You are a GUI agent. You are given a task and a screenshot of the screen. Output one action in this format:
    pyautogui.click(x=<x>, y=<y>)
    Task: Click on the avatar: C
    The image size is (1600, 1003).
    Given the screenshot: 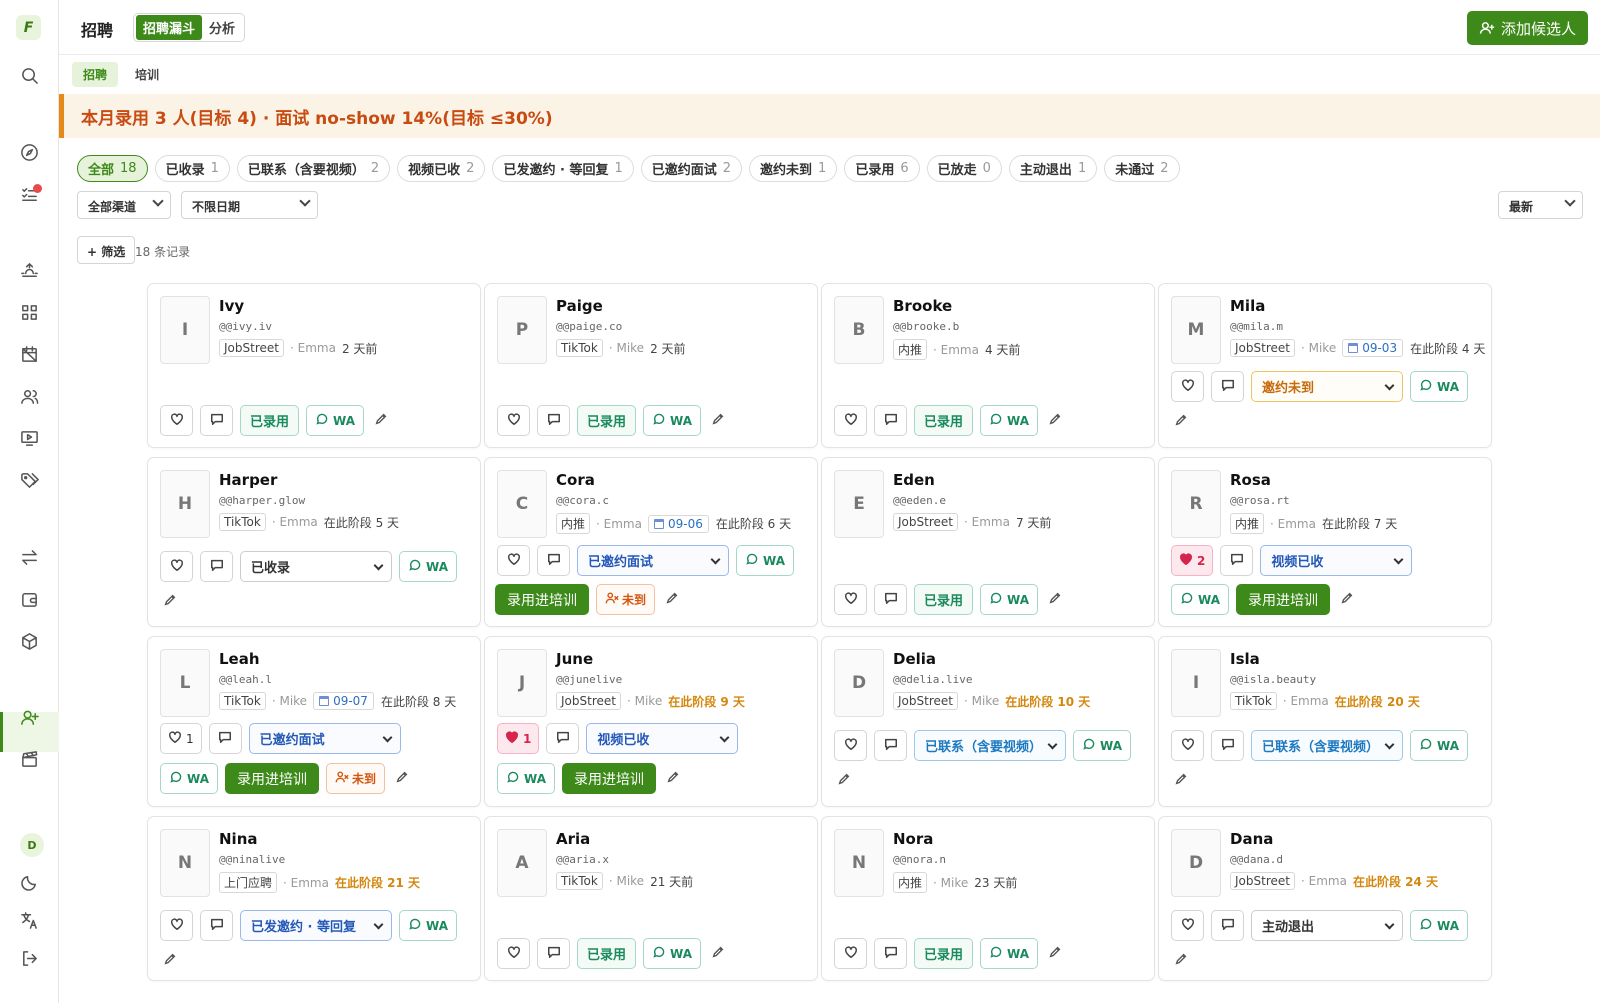 What is the action you would take?
    pyautogui.click(x=522, y=504)
    